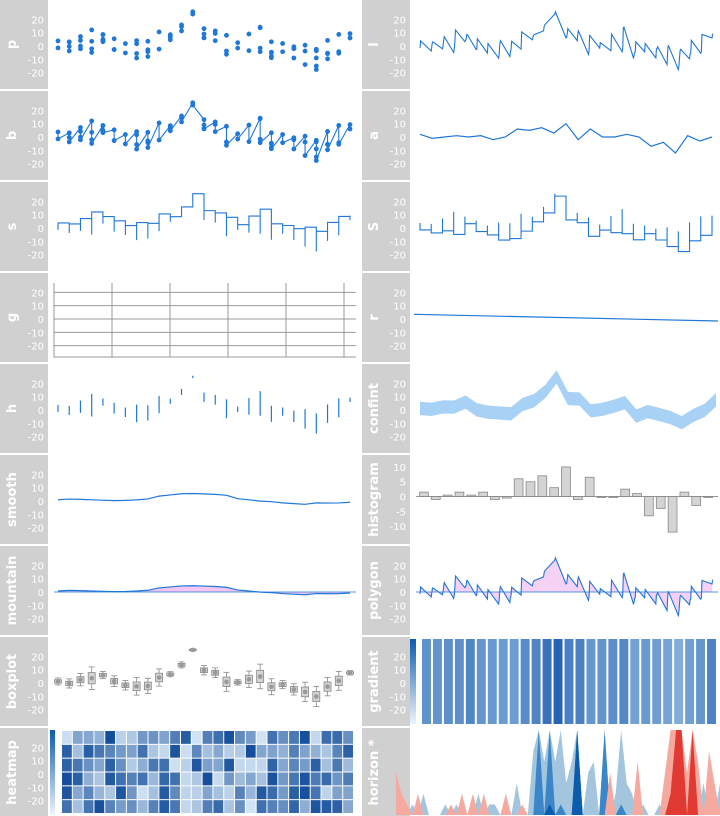  Describe the element at coordinates (538, 44) in the screenshot. I see `panel-l-1: l 20 10 0 -10 -20` at that location.